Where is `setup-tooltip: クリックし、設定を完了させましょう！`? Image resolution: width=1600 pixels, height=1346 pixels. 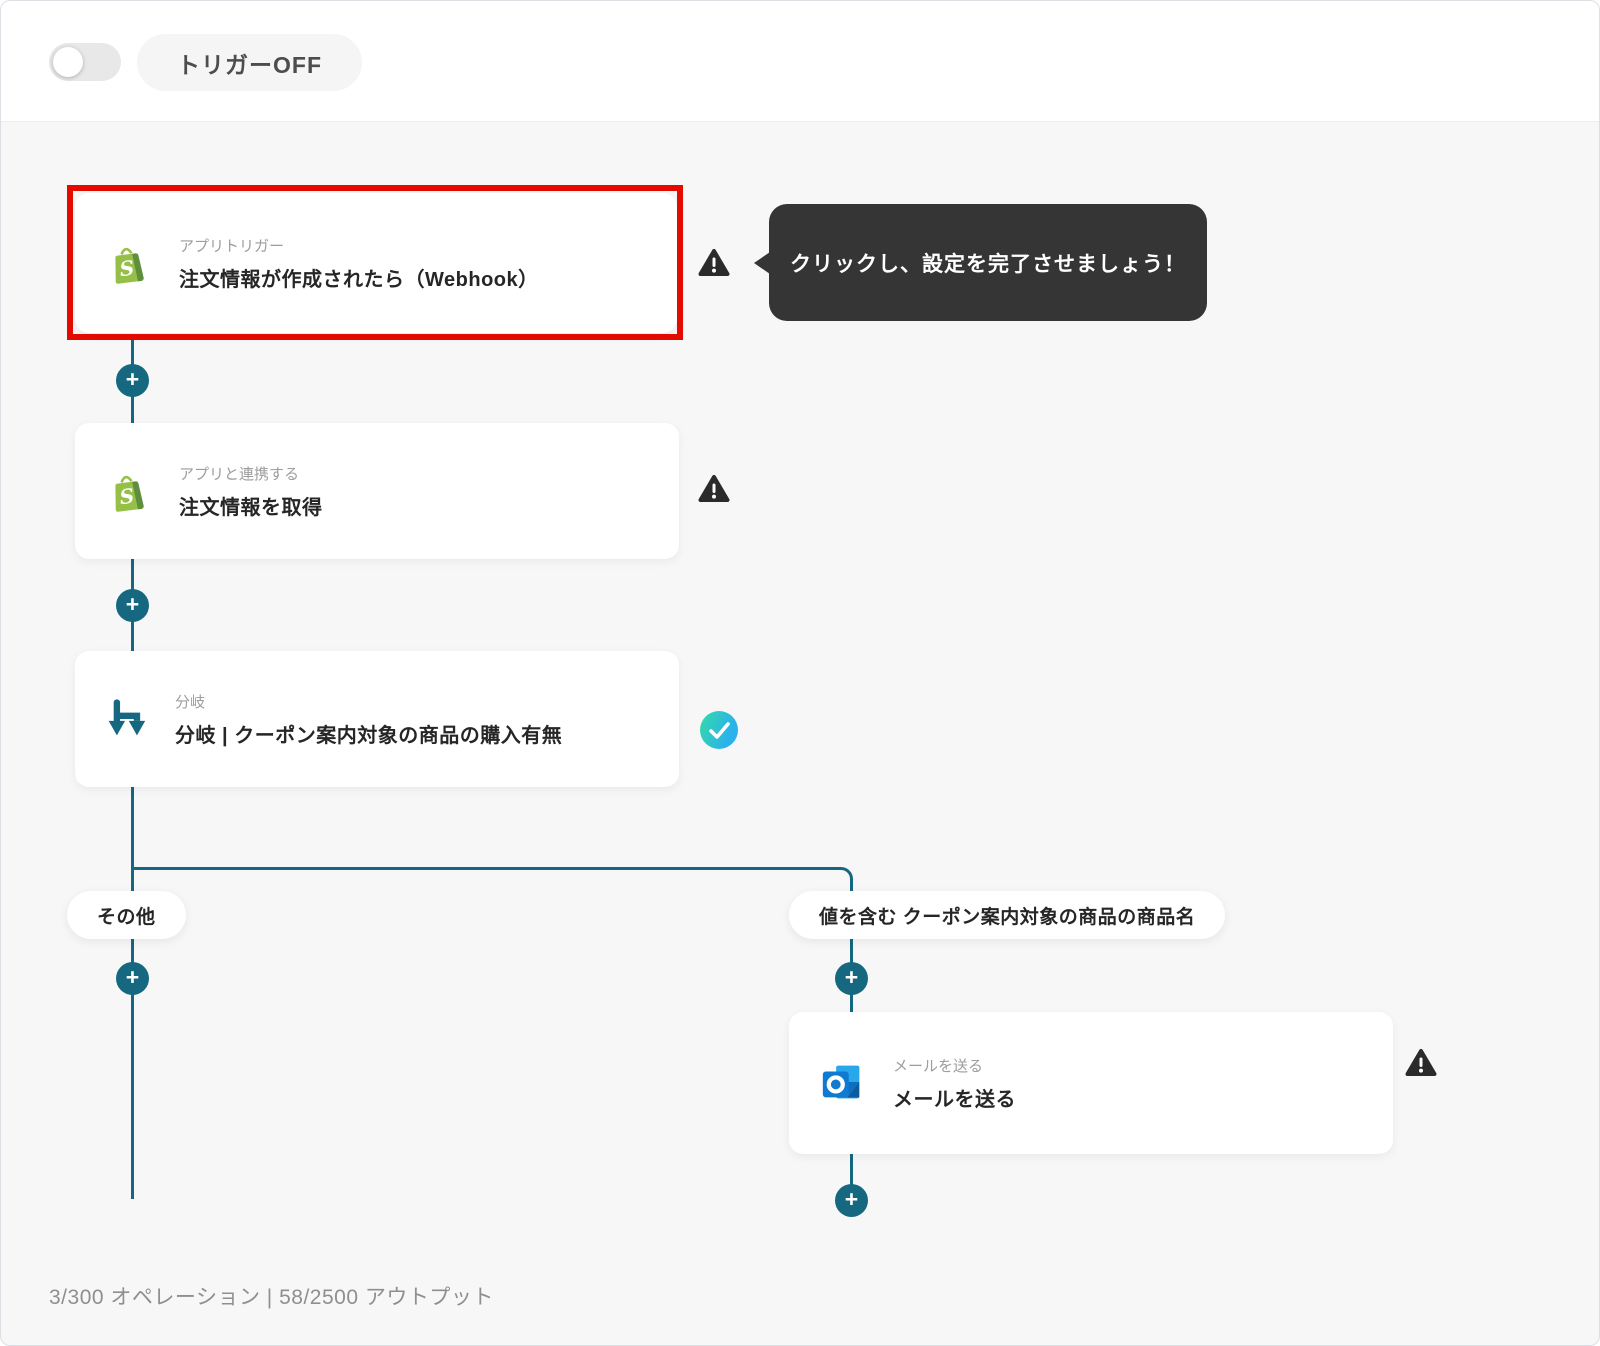
setup-tooltip: クリックし、設定を完了させましょう！ is located at coordinates (980, 262).